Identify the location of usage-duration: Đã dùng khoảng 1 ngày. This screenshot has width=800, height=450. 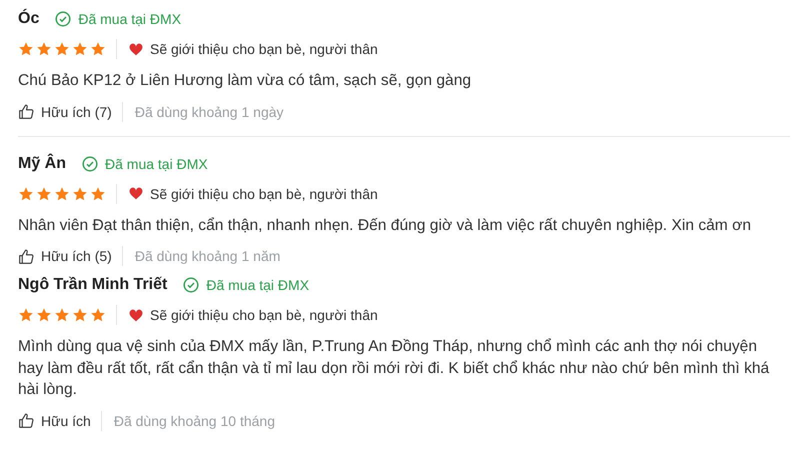
(209, 112).